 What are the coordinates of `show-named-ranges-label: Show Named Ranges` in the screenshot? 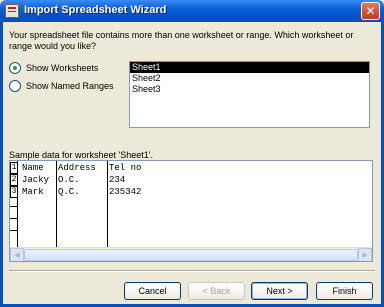 It's located at (70, 86).